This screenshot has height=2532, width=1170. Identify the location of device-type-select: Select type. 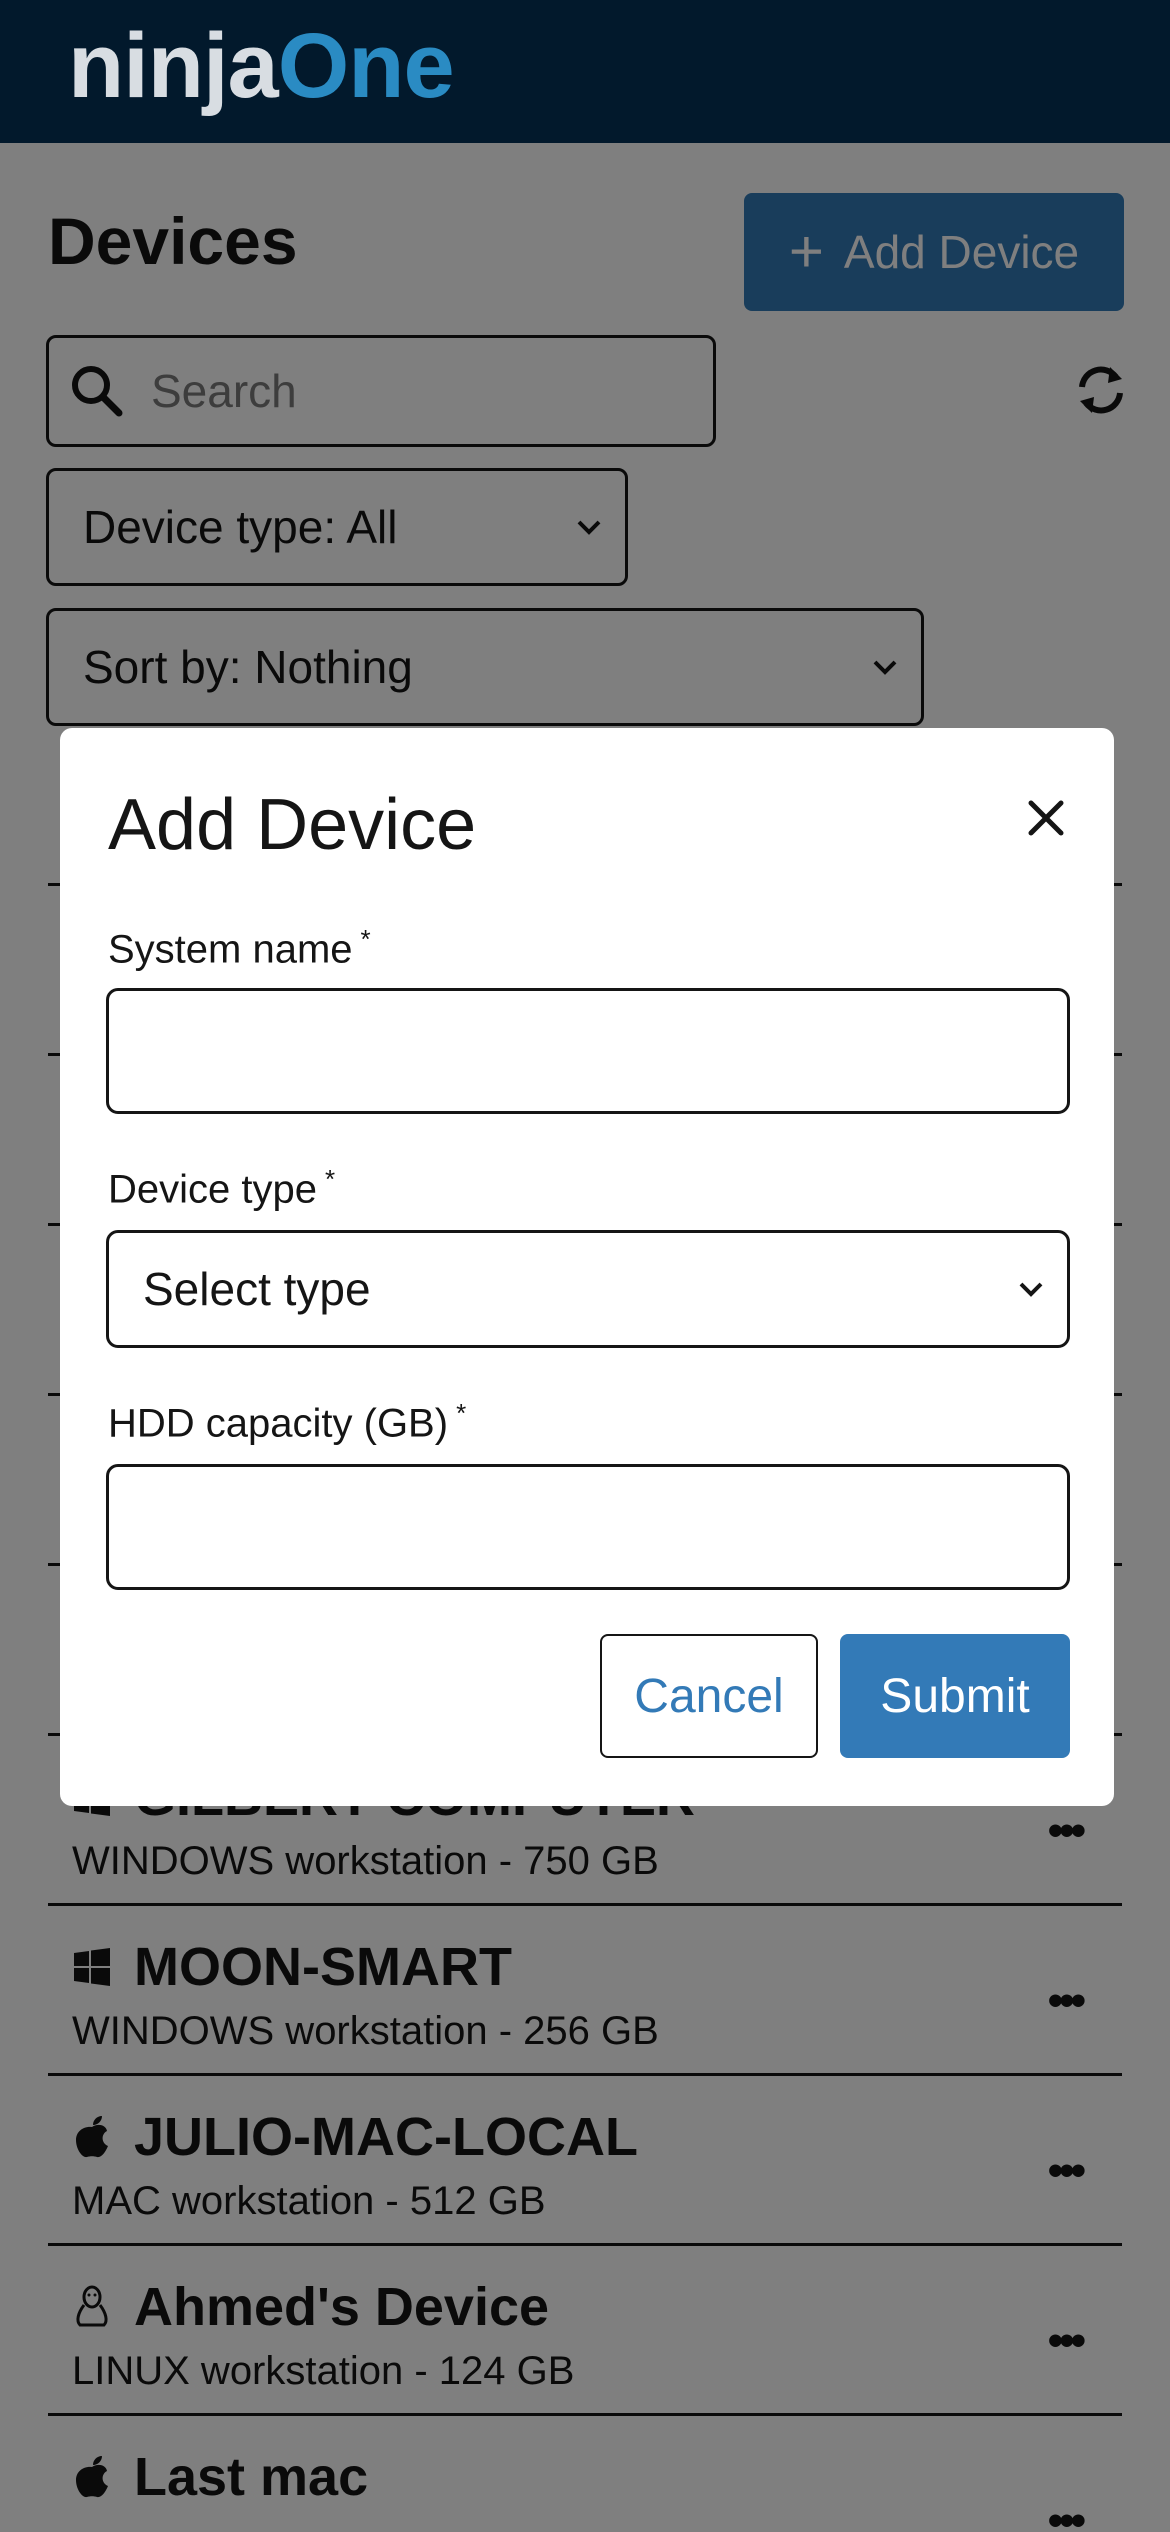
(588, 1289).